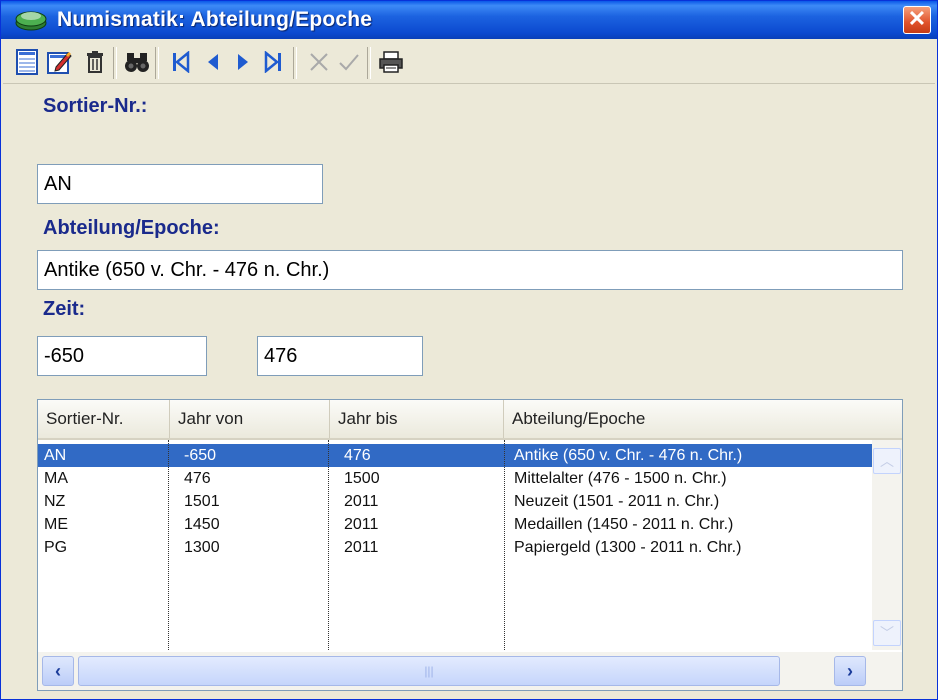  Describe the element at coordinates (56, 547) in the screenshot. I see `cell-sortier: PG` at that location.